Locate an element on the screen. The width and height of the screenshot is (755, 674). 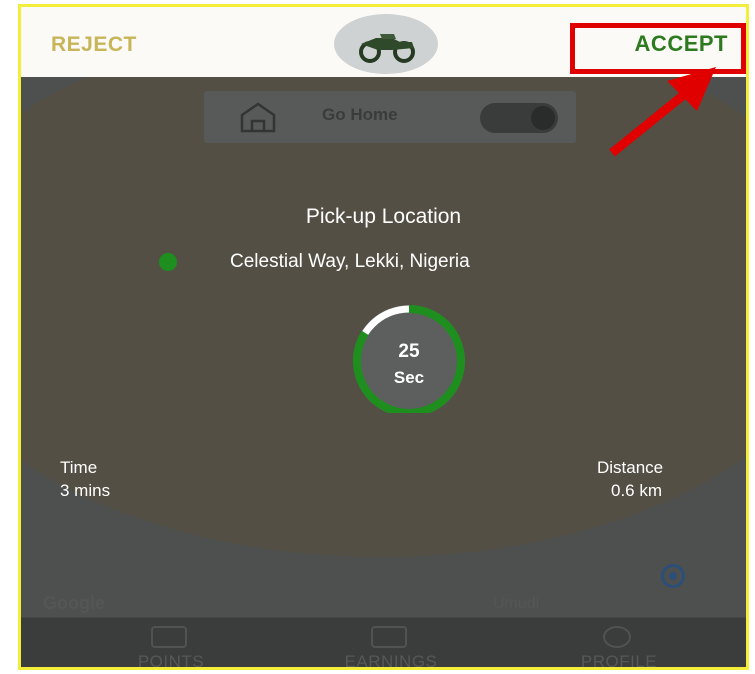
distance-value: 0.6 km is located at coordinates (637, 490).